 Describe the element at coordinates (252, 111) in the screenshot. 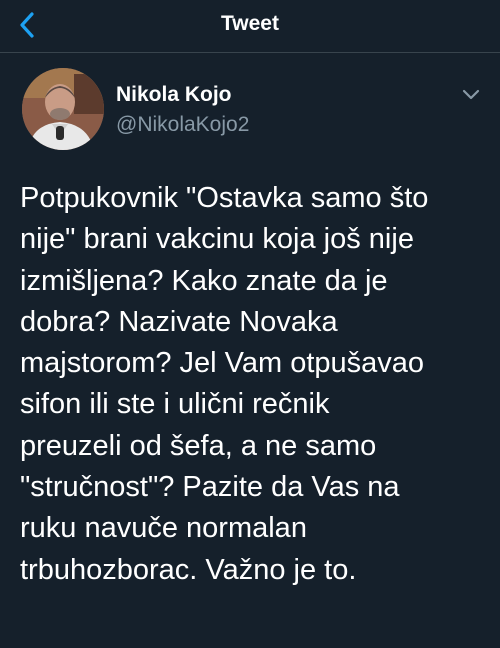

I see `tweet-author: Nikola Kojo @NikolaKojo2` at that location.